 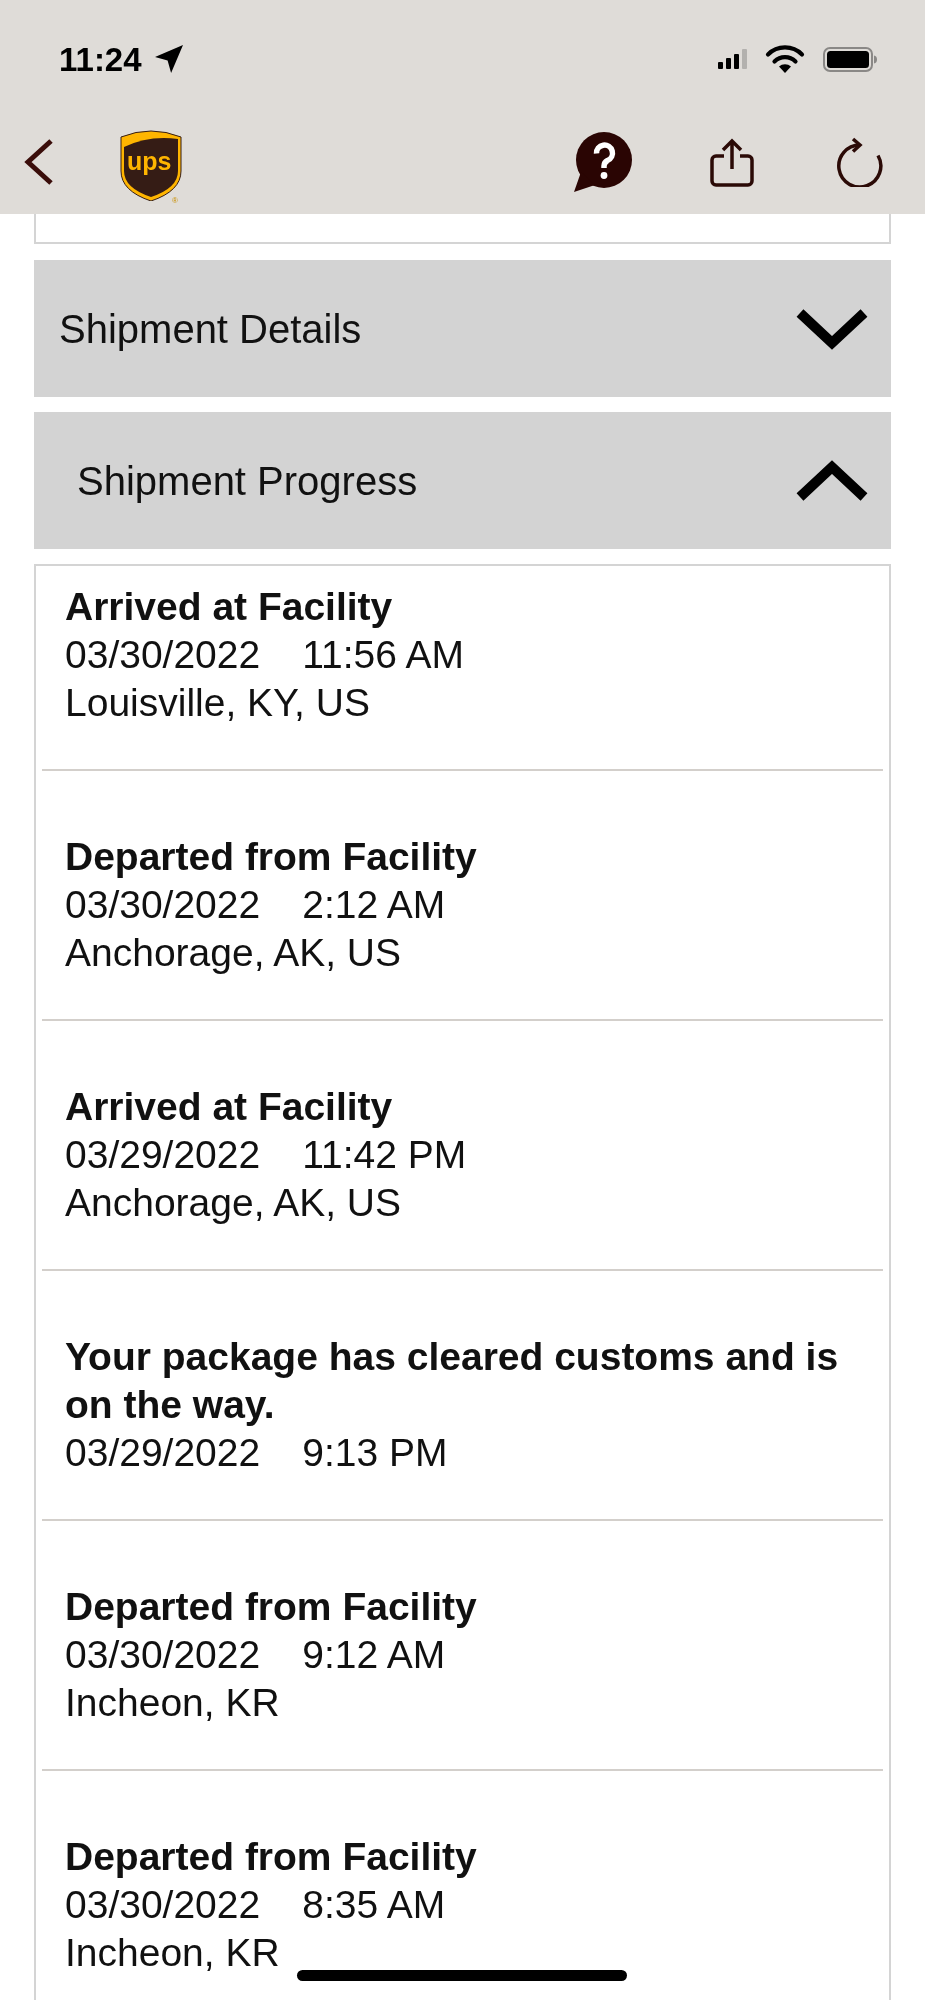 I want to click on event-location: Louisville, KY, US, so click(x=217, y=703).